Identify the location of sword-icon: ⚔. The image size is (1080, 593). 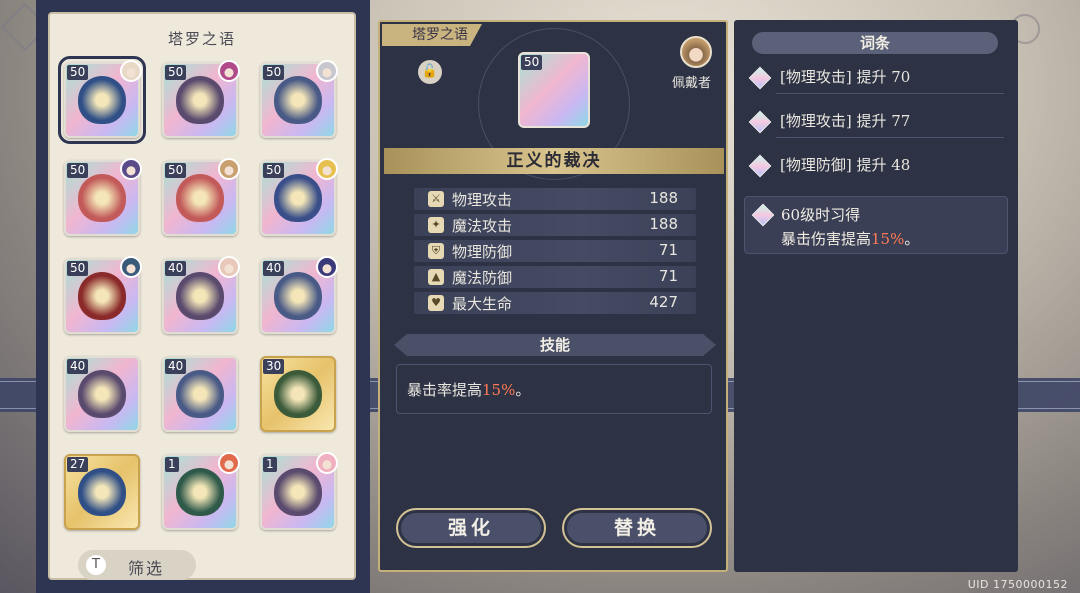
(436, 199).